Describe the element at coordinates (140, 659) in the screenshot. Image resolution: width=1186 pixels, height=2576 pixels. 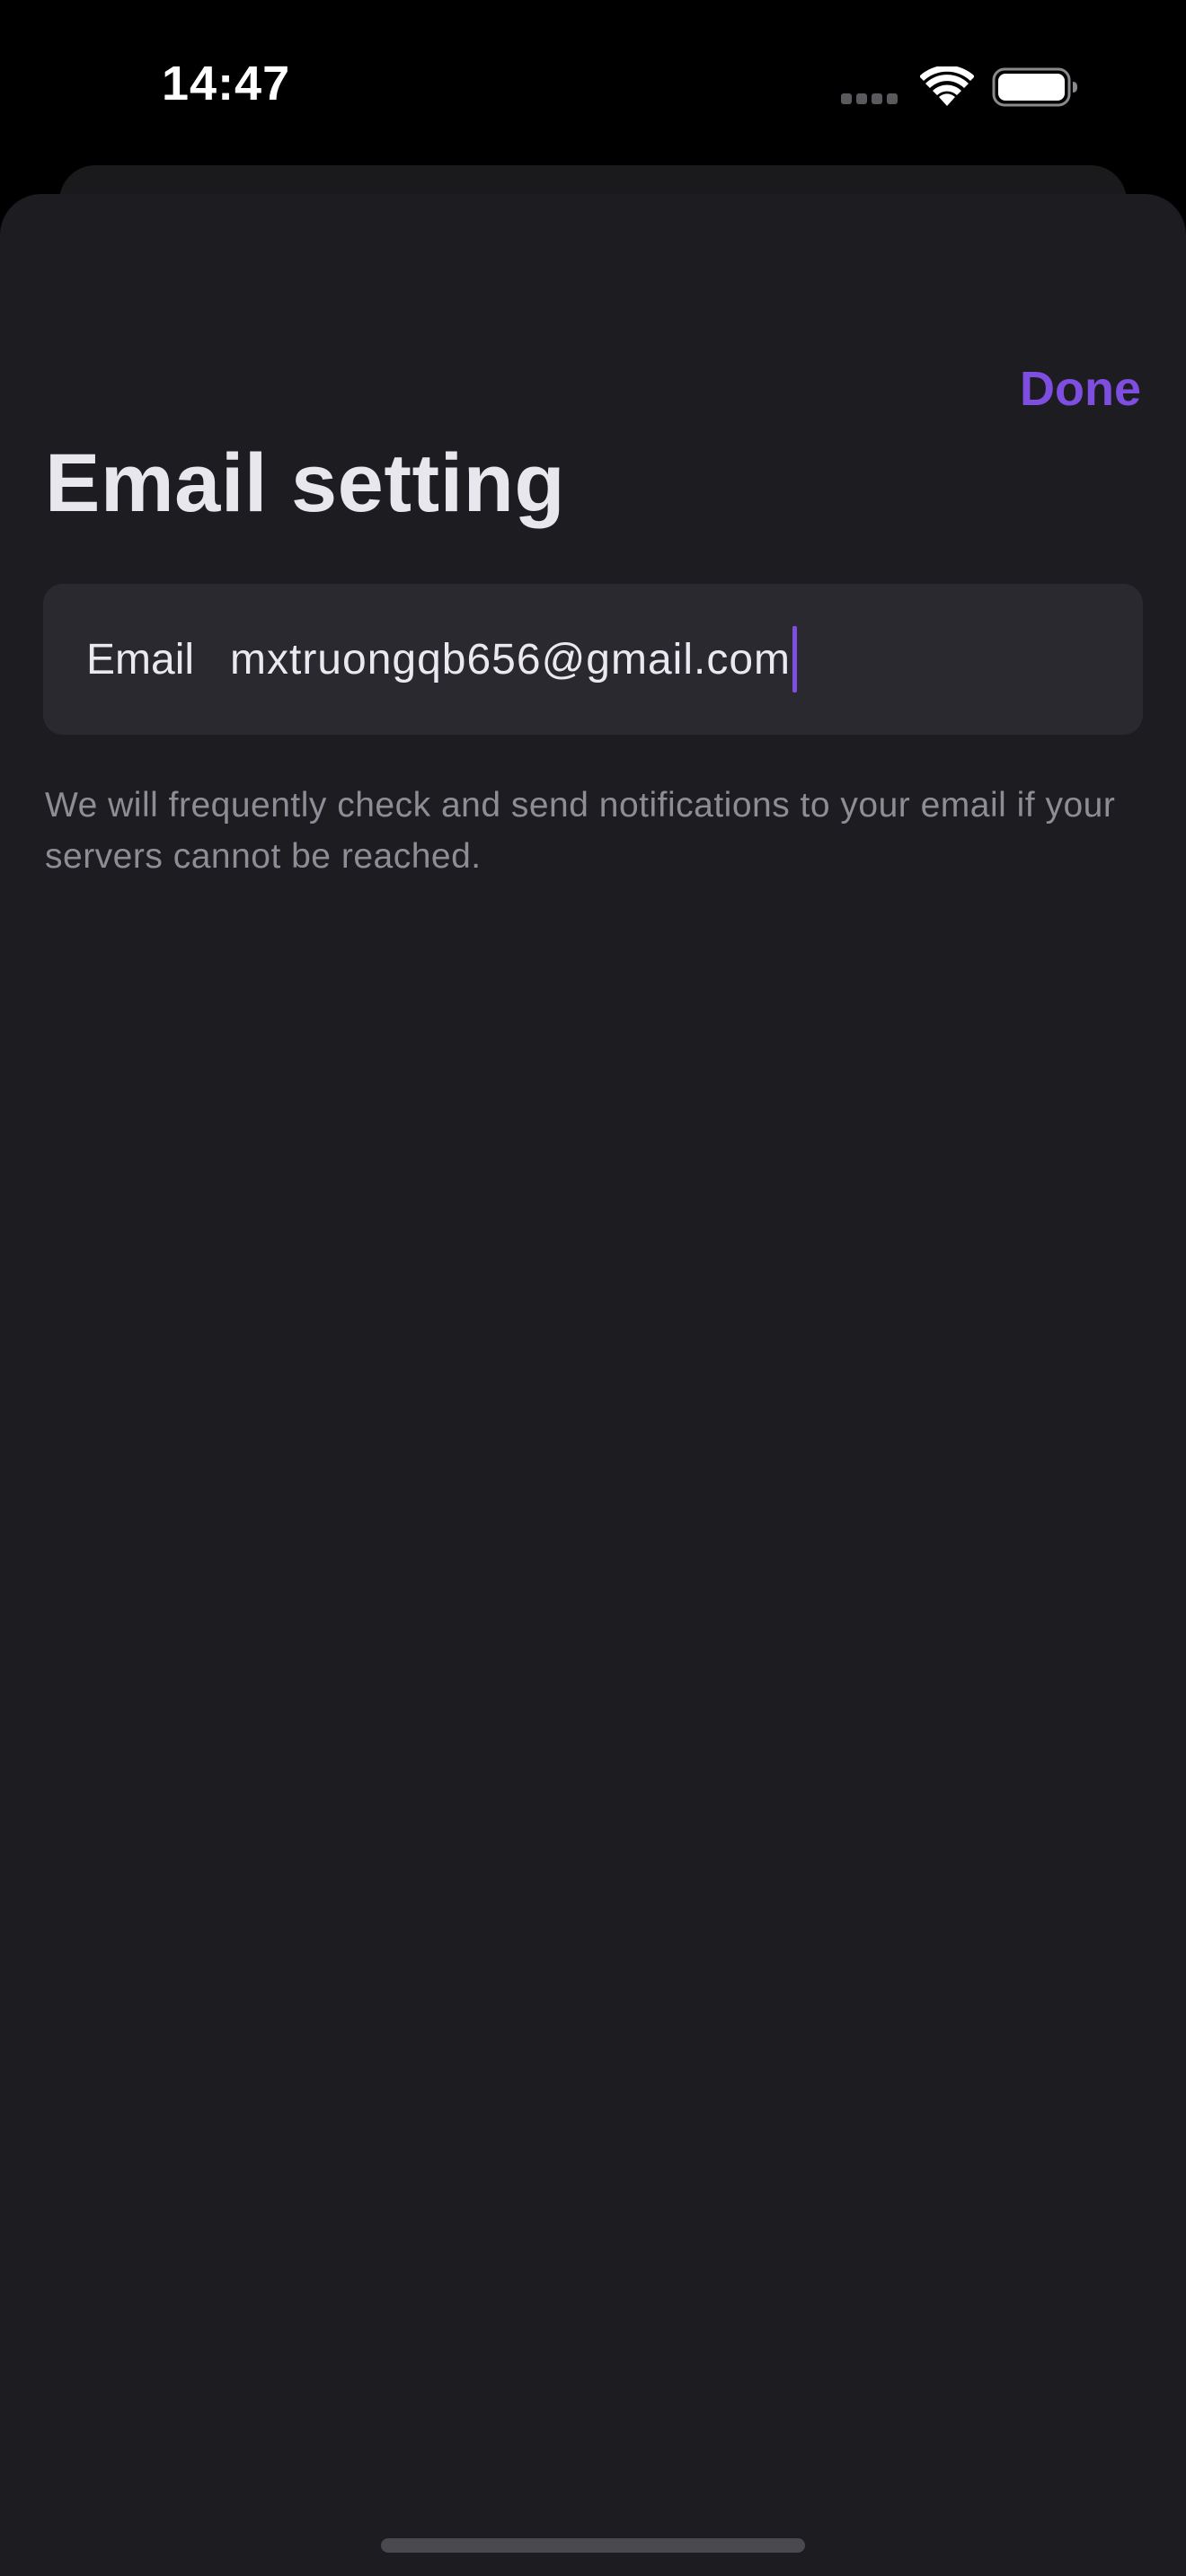
I see `email-field-label: Email` at that location.